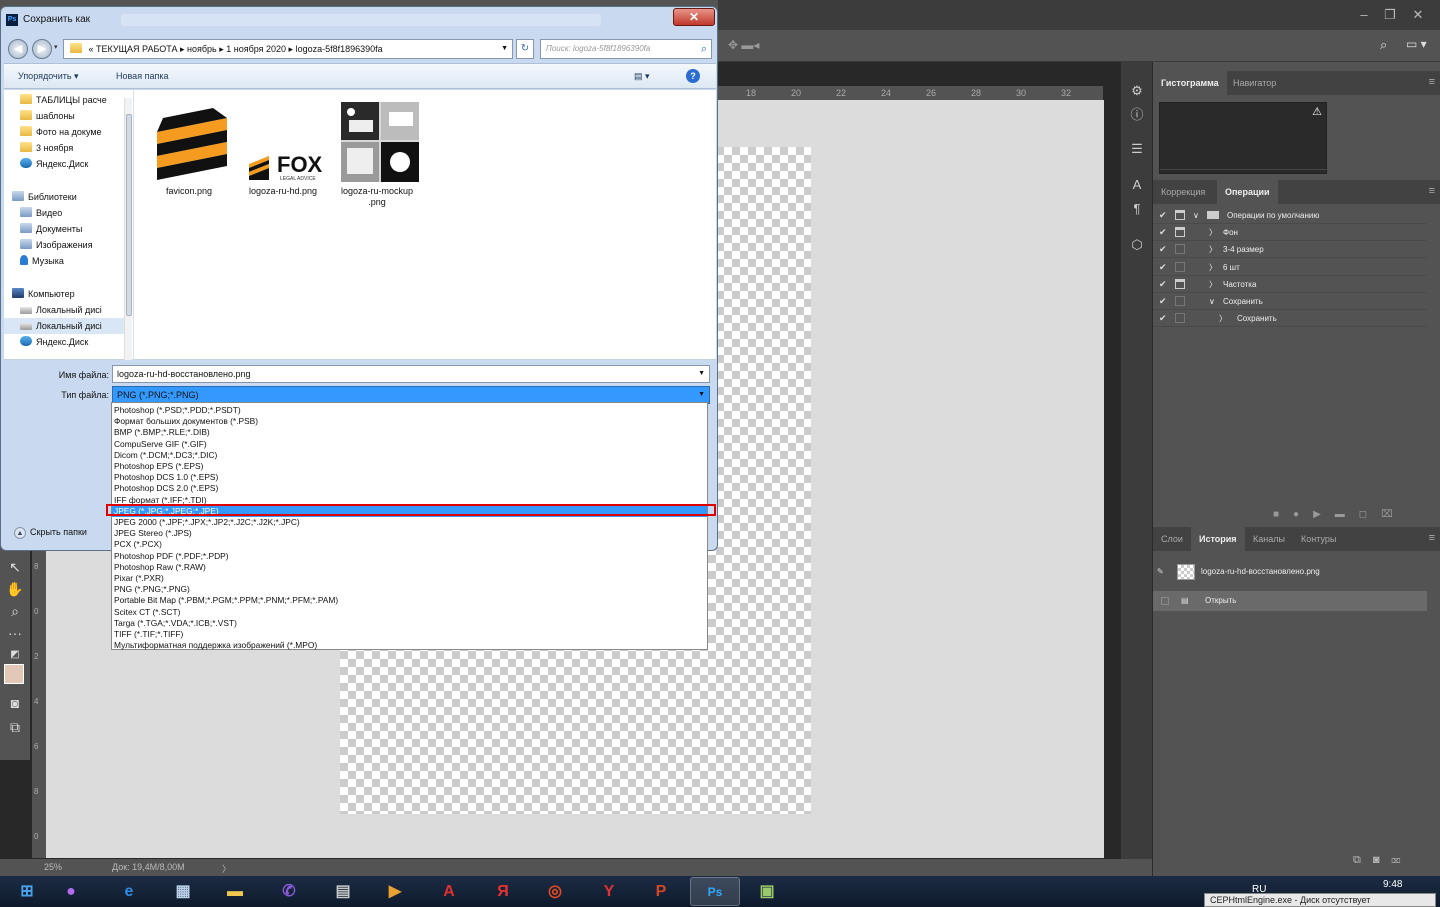 Image resolution: width=1440 pixels, height=907 pixels. Describe the element at coordinates (409, 567) in the screenshot. I see `filetype-option: Photoshop Raw (*.RAW)` at that location.